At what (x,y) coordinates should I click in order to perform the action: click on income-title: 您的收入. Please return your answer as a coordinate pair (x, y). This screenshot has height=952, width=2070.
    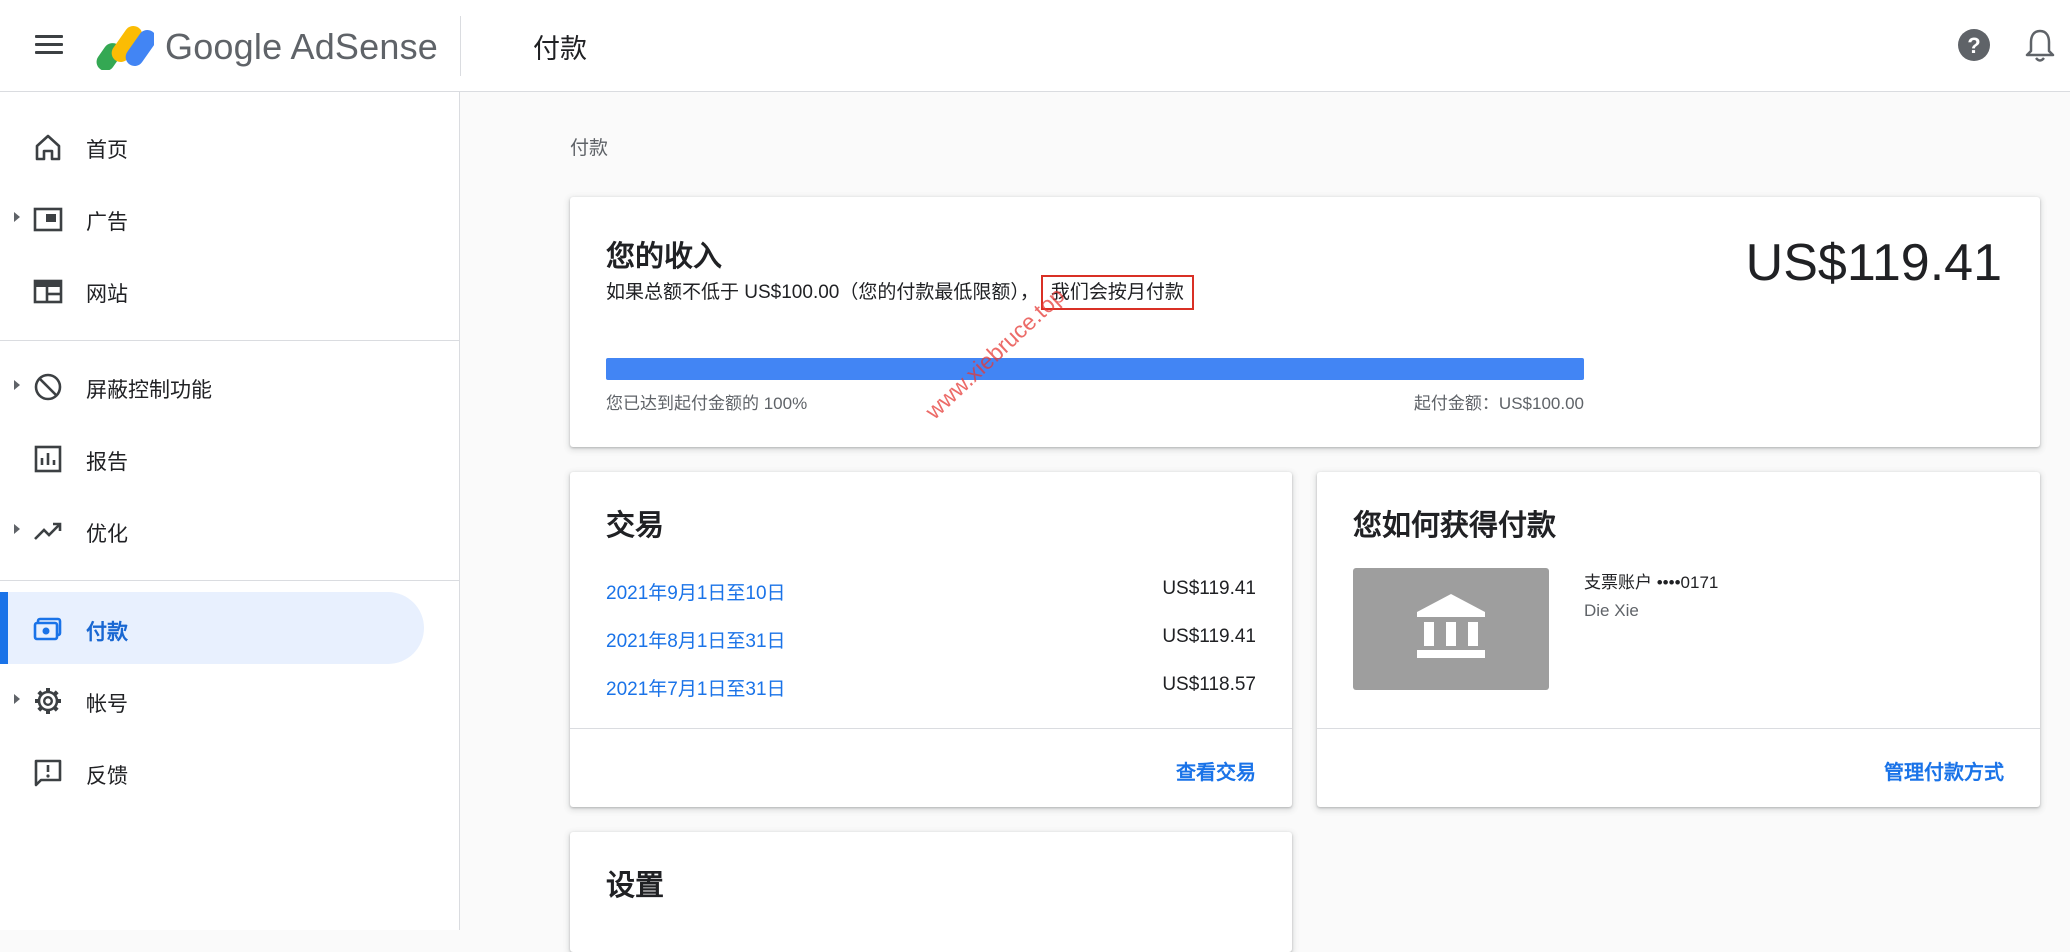
    Looking at the image, I should click on (664, 257).